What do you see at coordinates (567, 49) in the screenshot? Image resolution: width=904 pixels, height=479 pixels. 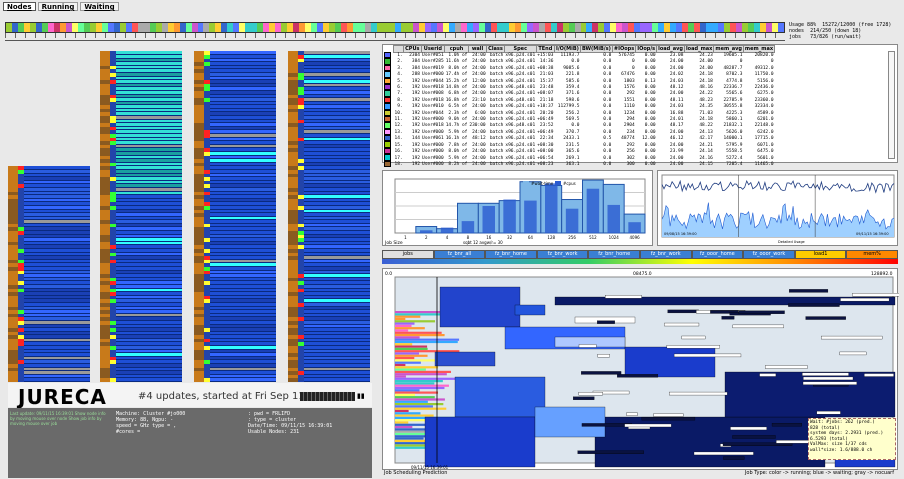 I see `column-header: I/O(MiB)` at bounding box center [567, 49].